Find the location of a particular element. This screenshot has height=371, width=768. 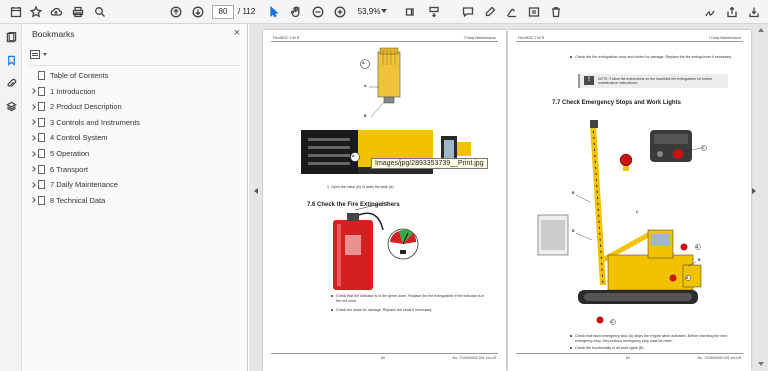

bookmark-label: 5 Operation is located at coordinates (70, 153).